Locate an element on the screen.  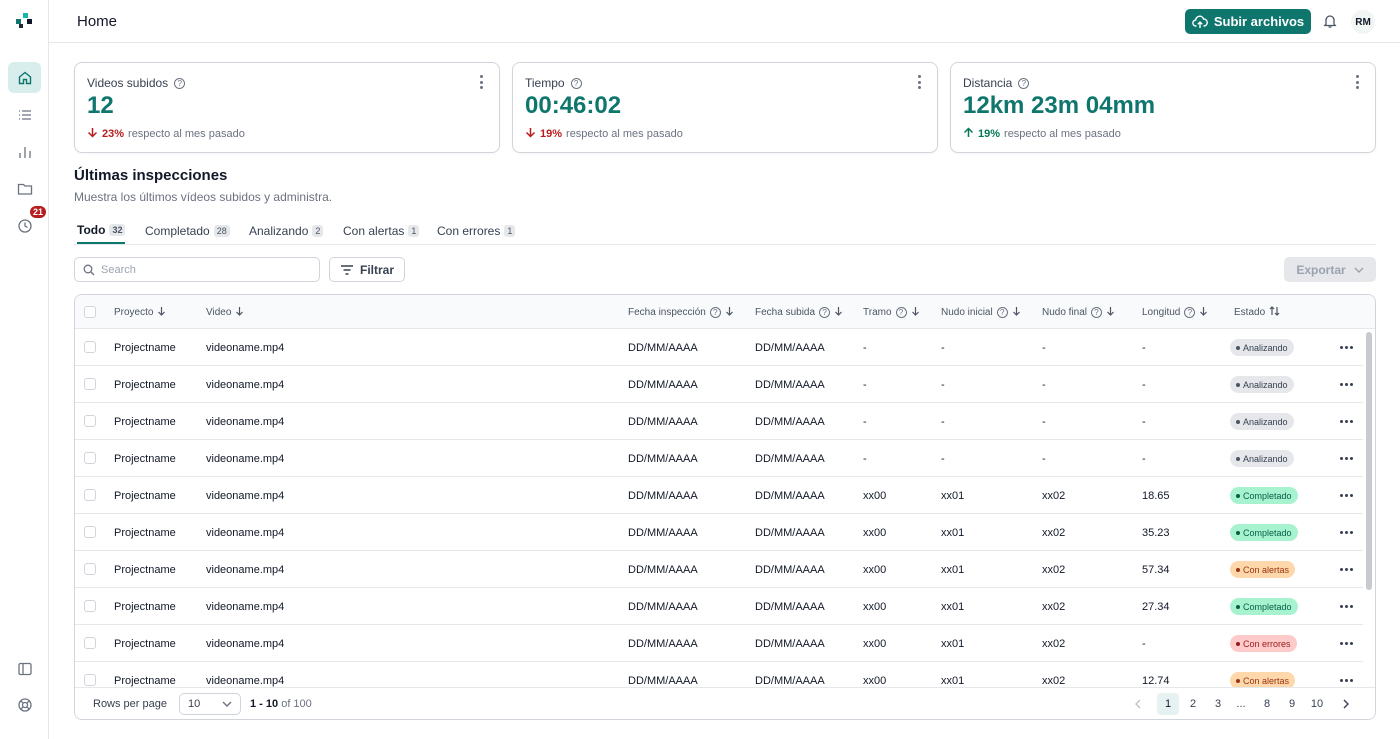
column-header-nudo-inicial: Nudo inicial? is located at coordinates (981, 312).